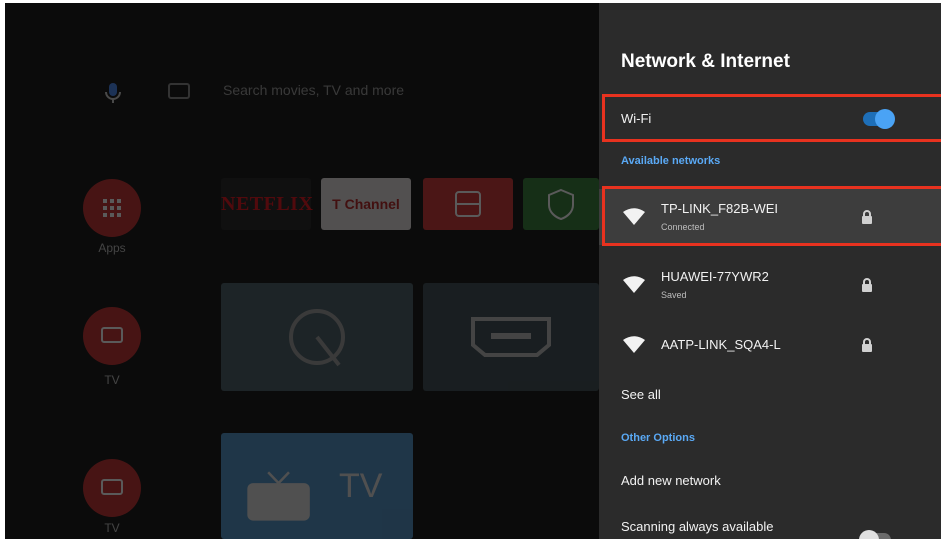  I want to click on panel-title: Network & Internet, so click(705, 61).